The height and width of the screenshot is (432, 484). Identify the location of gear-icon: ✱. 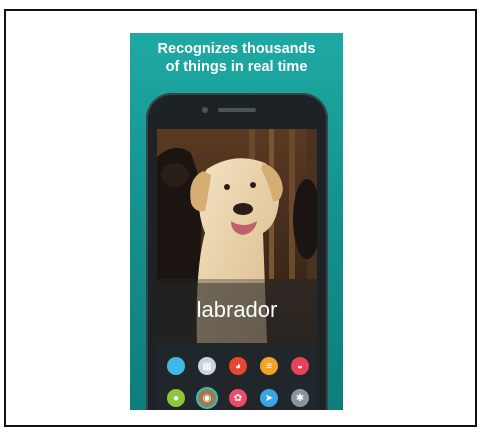
(300, 398).